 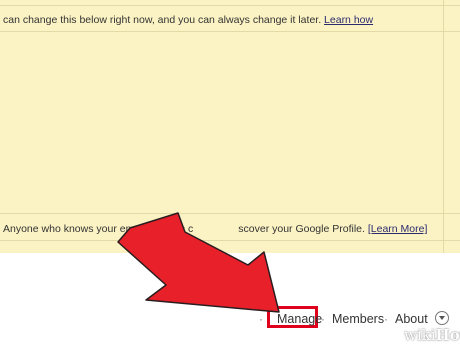 I want to click on wikihow-watermark: wikiHow, so click(x=432, y=335).